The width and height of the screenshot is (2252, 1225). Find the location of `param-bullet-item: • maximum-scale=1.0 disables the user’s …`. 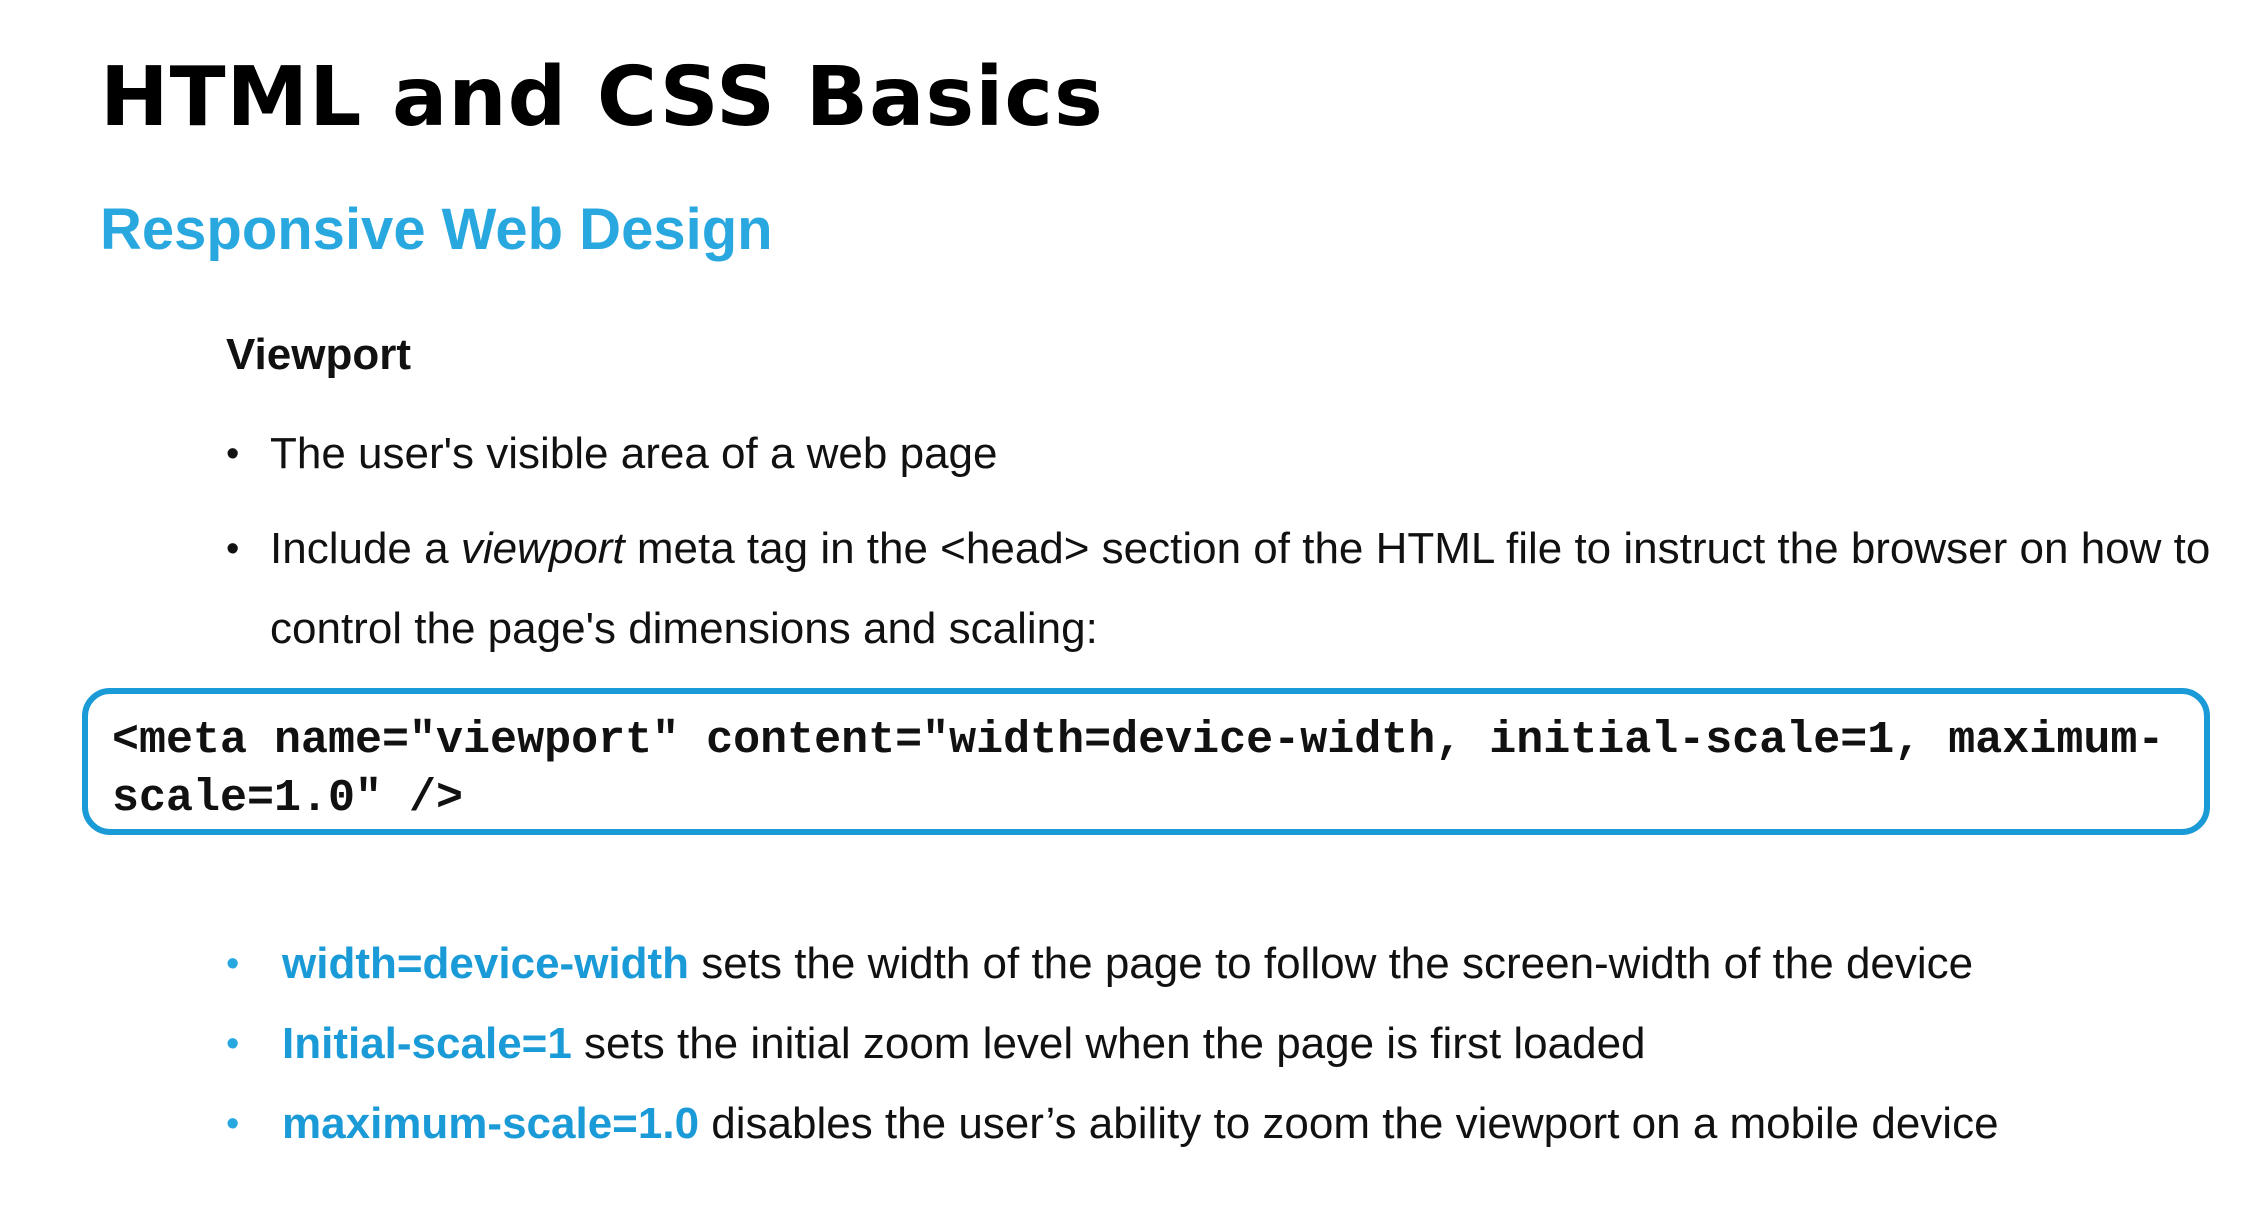

param-bullet-item: • maximum-scale=1.0 disables the user’s … is located at coordinates (1221, 1124).